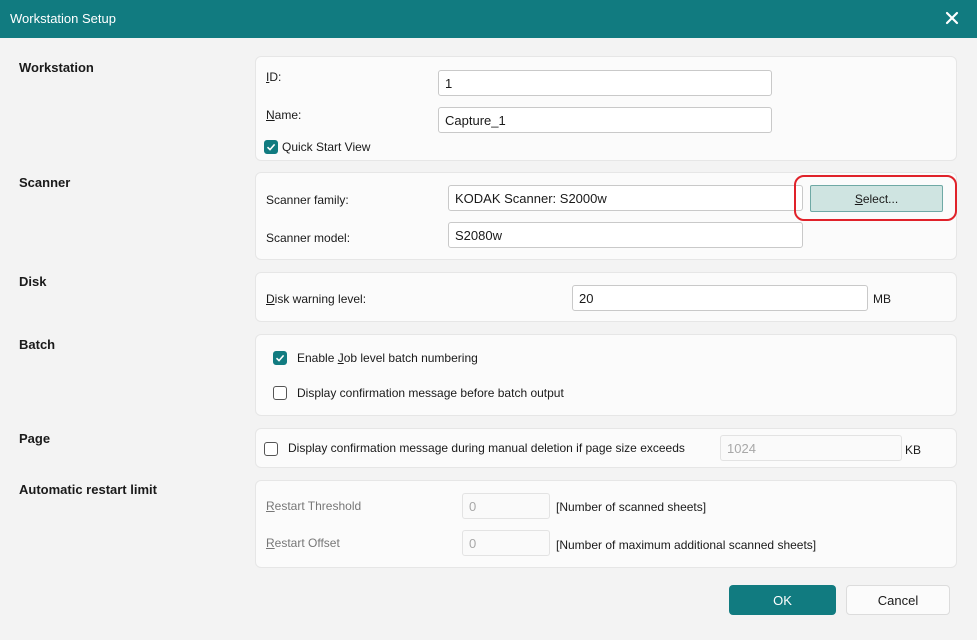  Describe the element at coordinates (488, 19) in the screenshot. I see `title-bar: Workstation Setup` at that location.